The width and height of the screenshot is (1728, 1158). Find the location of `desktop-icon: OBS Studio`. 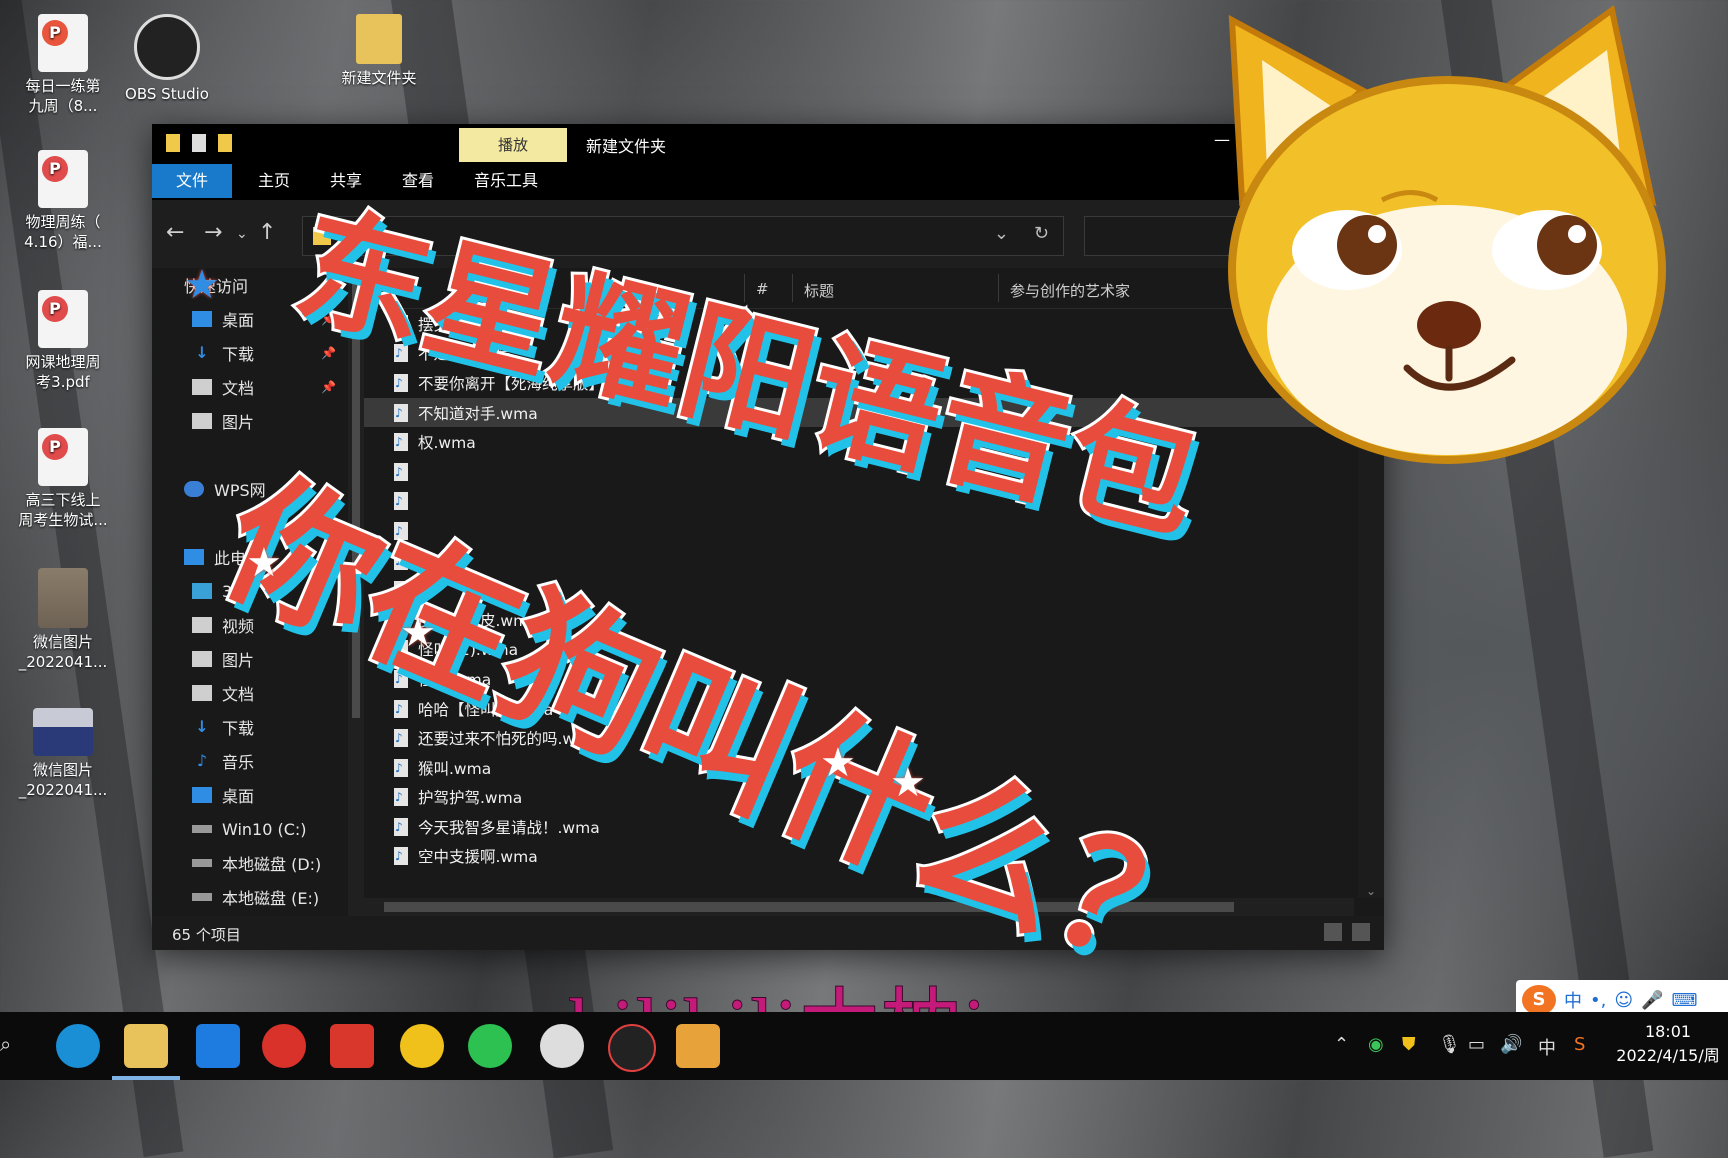

desktop-icon: OBS Studio is located at coordinates (167, 59).